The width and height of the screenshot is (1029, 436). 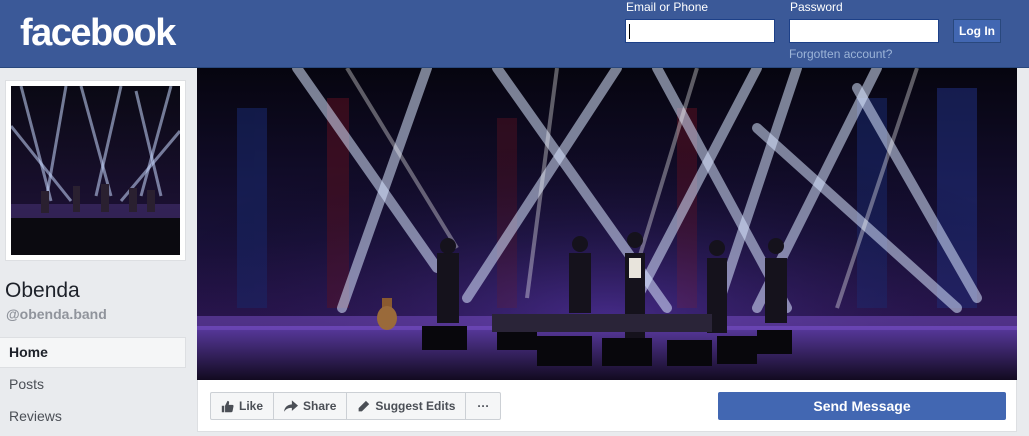 What do you see at coordinates (862, 406) in the screenshot?
I see `send-message-button: Send Message` at bounding box center [862, 406].